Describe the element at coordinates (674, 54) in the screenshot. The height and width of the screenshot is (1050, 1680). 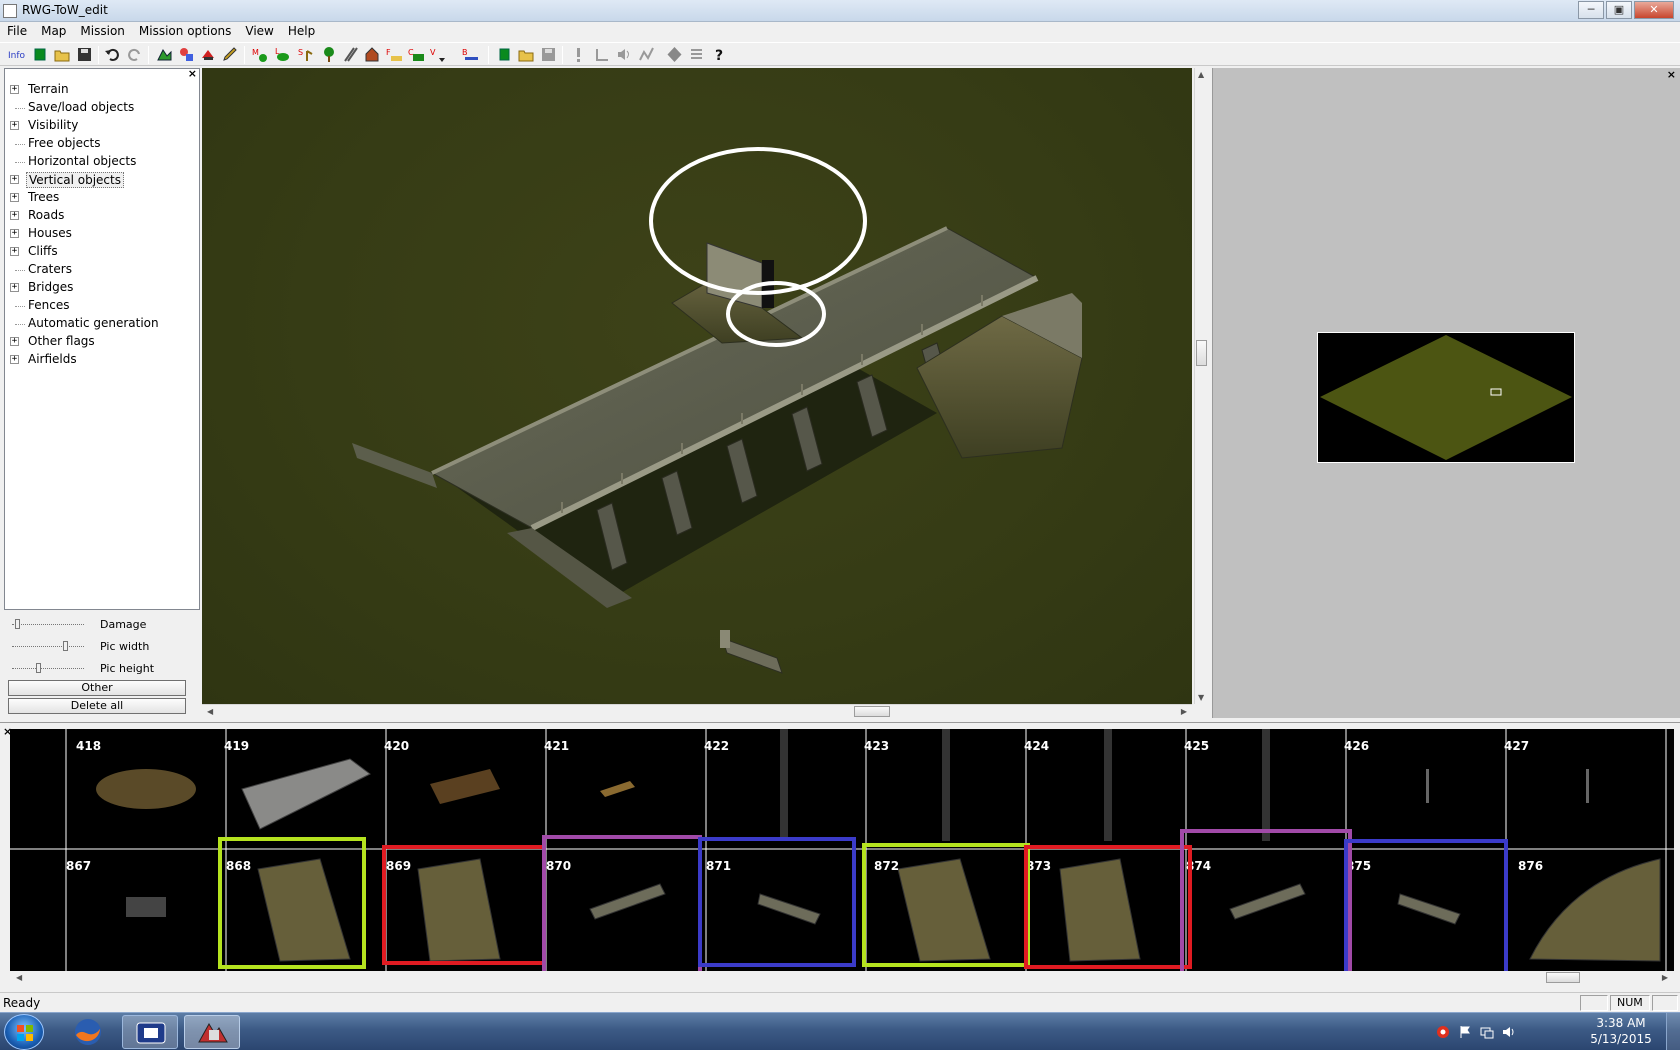
I see `diamond-icon` at that location.